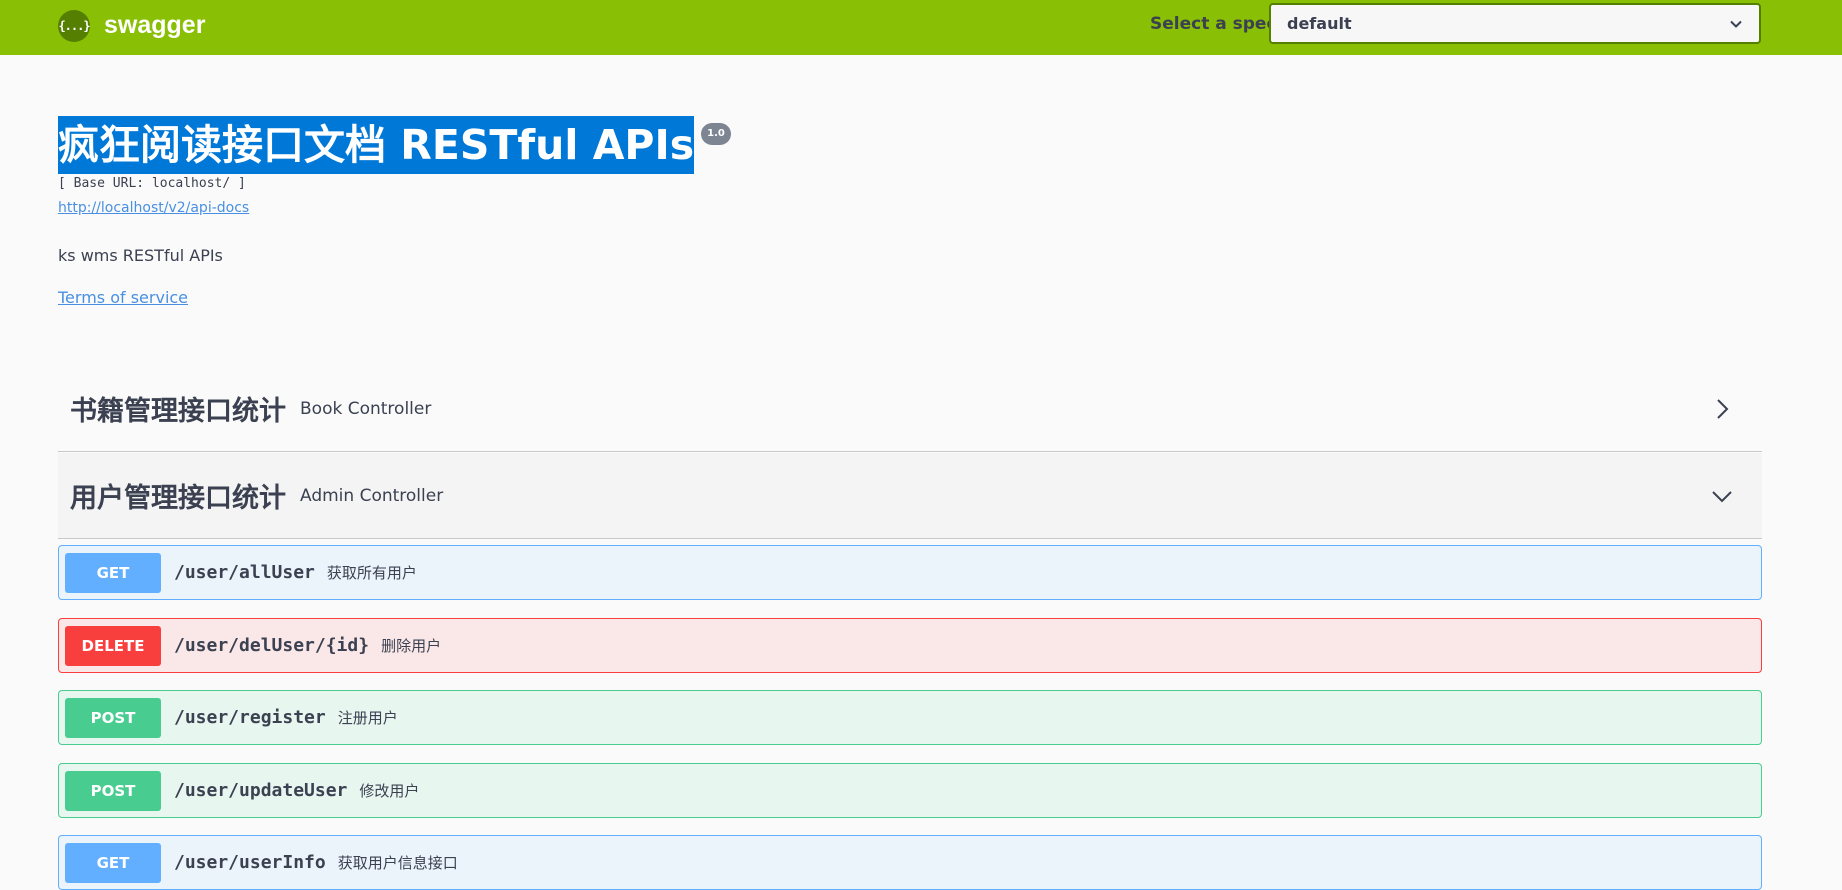 The width and height of the screenshot is (1842, 890). I want to click on spec-select-value: default, so click(1319, 23).